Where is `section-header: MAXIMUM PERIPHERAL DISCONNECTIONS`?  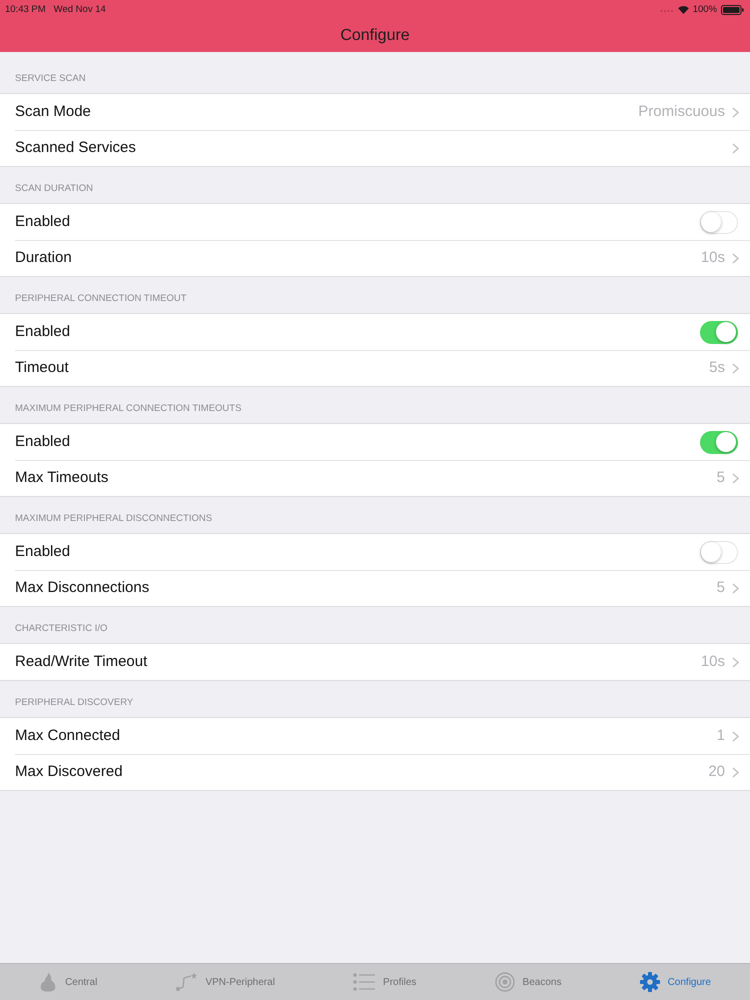
section-header: MAXIMUM PERIPHERAL DISCONNECTIONS is located at coordinates (113, 519).